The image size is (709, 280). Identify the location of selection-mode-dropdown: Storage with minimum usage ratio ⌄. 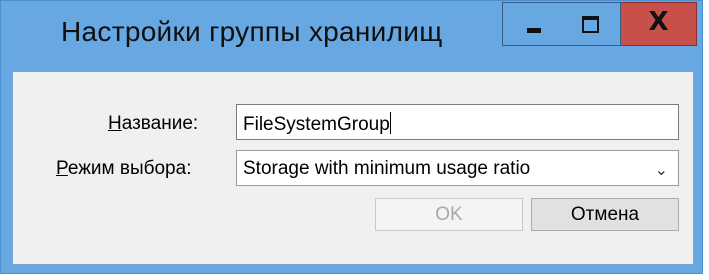
(457, 168).